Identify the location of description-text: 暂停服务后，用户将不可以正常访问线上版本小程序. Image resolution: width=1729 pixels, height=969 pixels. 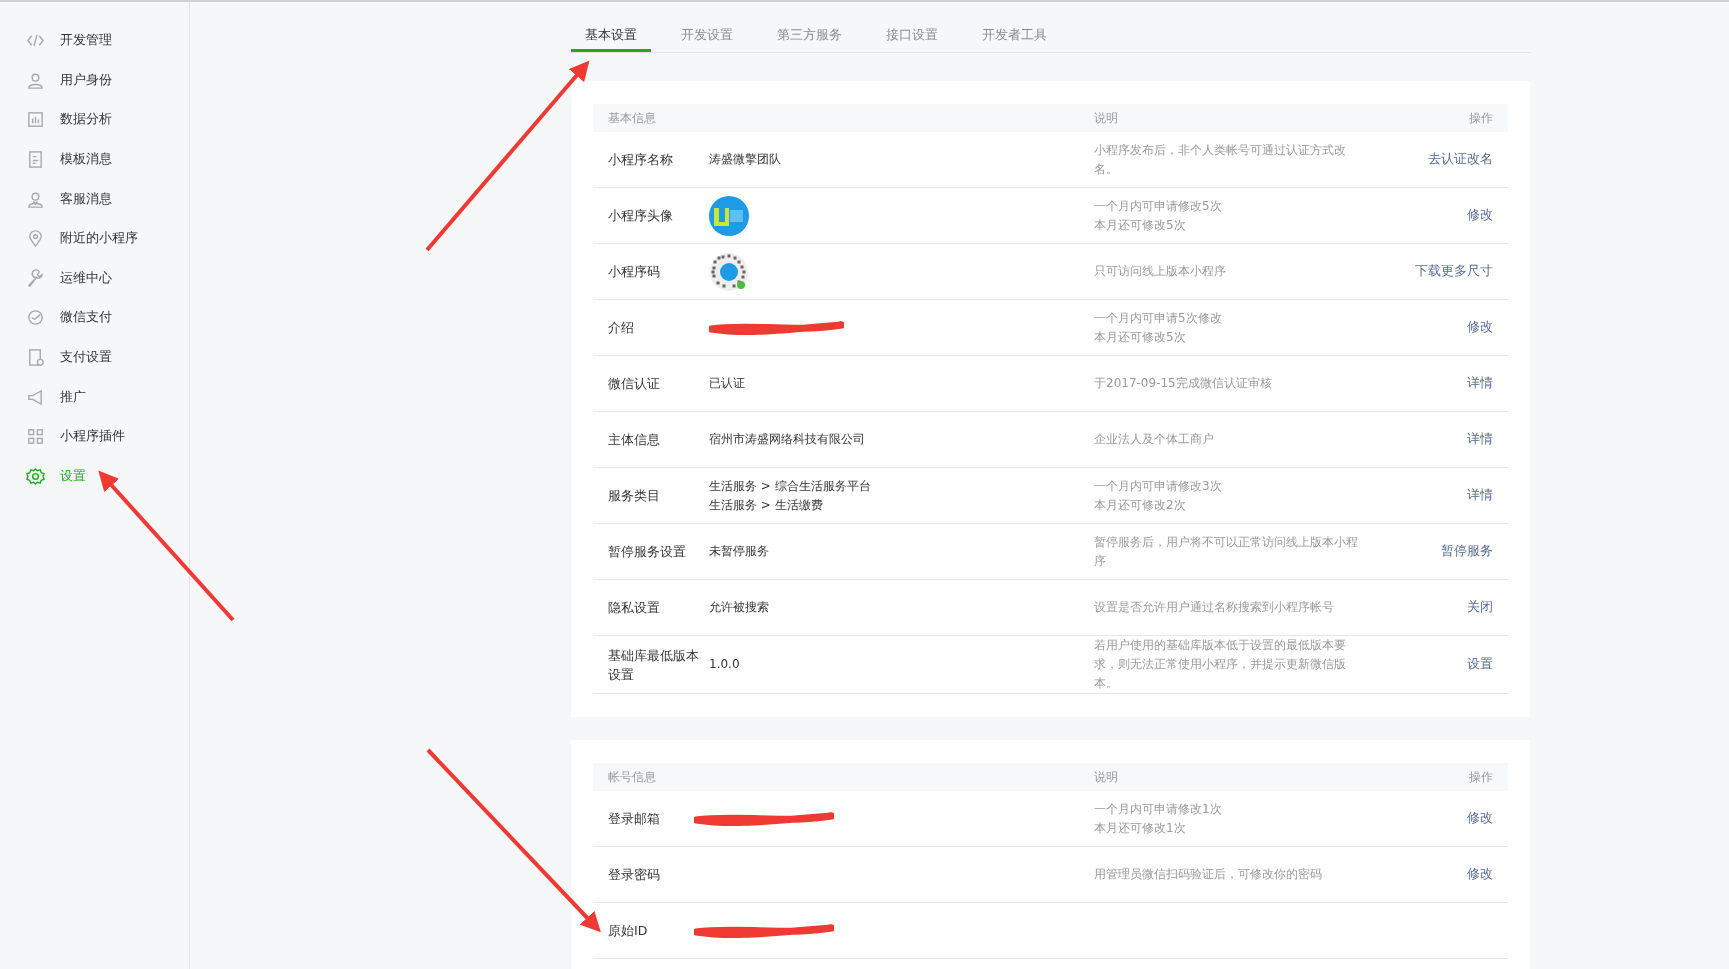
(1226, 551).